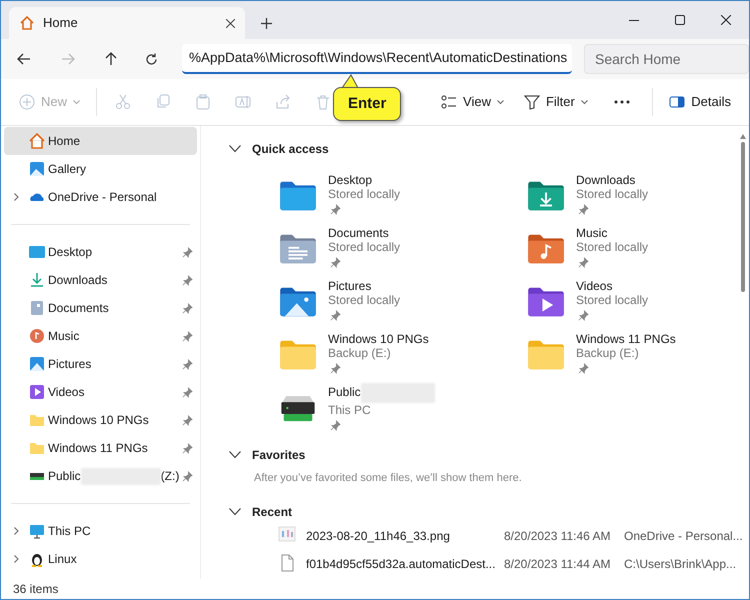  I want to click on details-pane-icon, so click(677, 102).